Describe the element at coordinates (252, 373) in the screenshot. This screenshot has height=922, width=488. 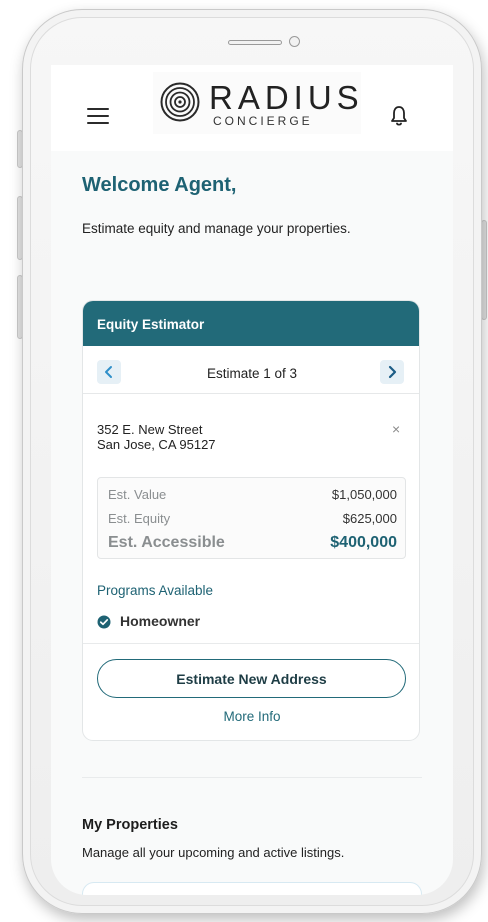
I see `estimate-counter: Estimate 1 of 3` at that location.